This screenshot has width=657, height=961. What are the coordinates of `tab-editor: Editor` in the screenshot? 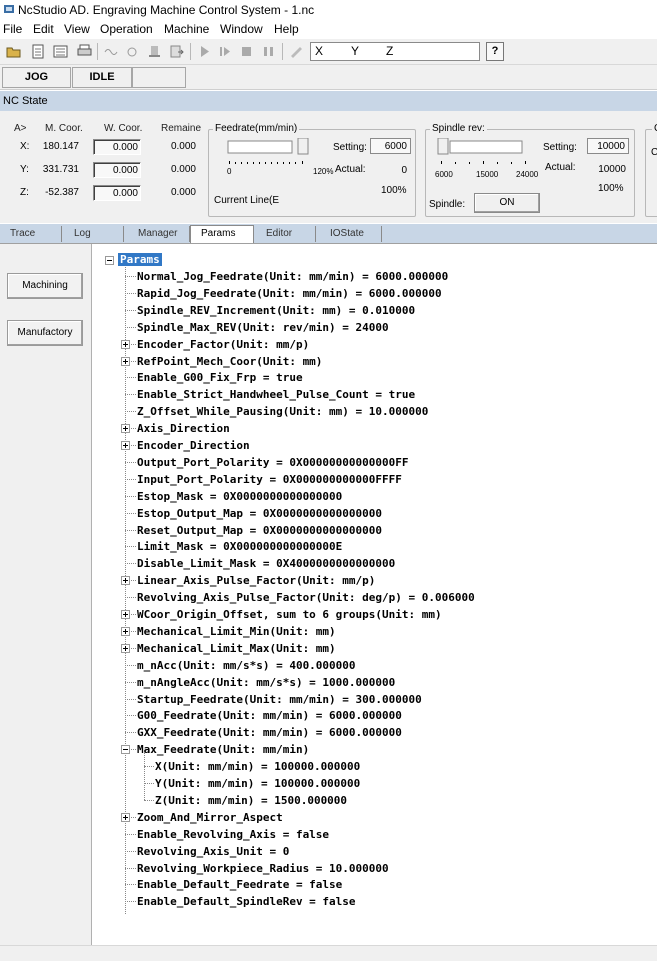 It's located at (286, 234).